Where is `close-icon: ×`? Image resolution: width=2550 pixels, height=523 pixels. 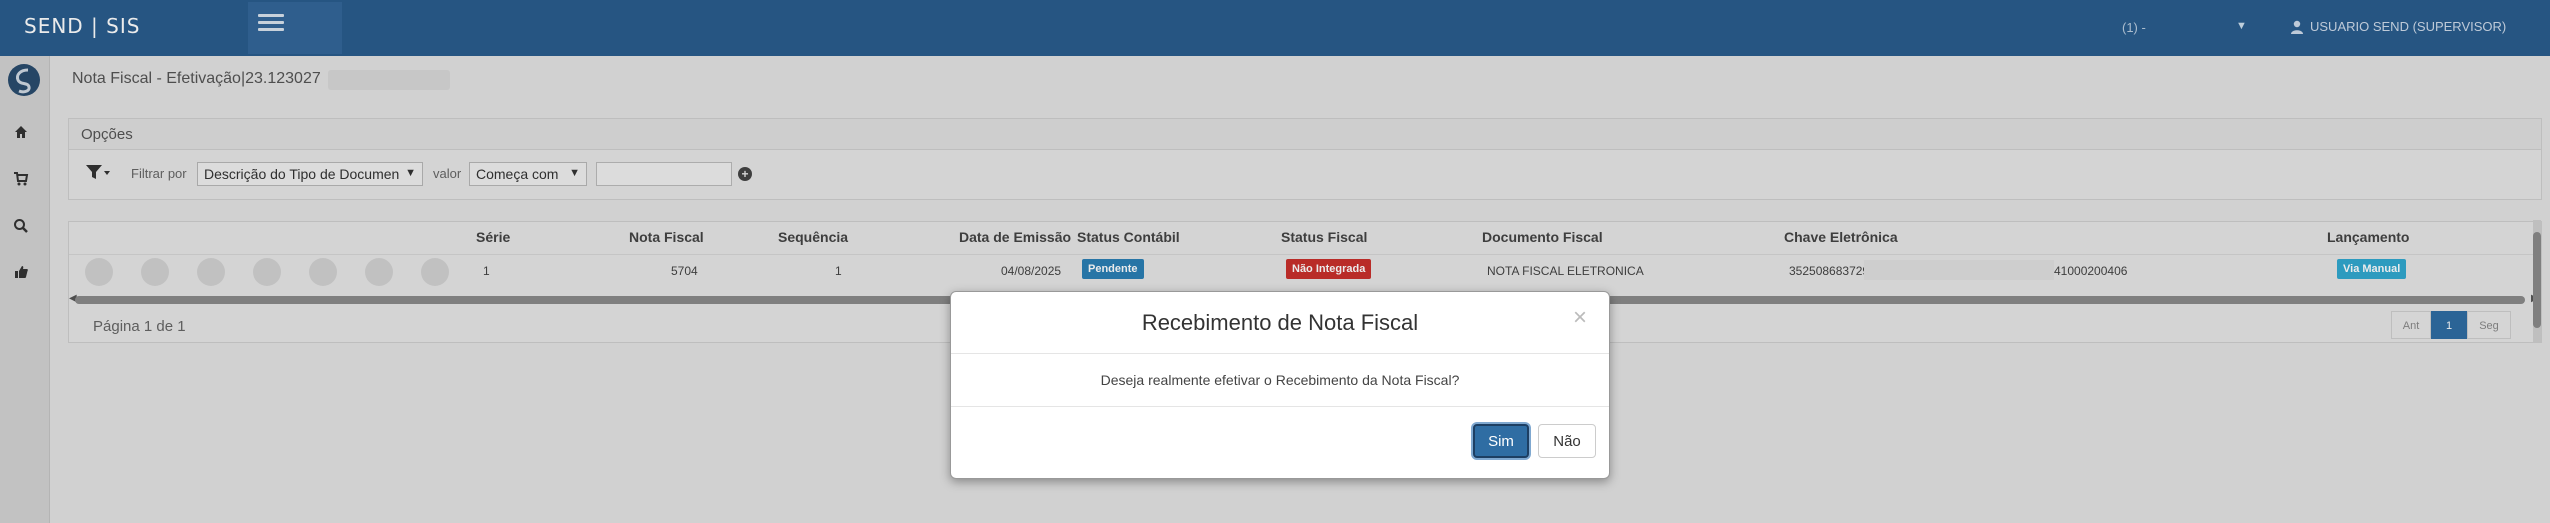 close-icon: × is located at coordinates (1580, 318).